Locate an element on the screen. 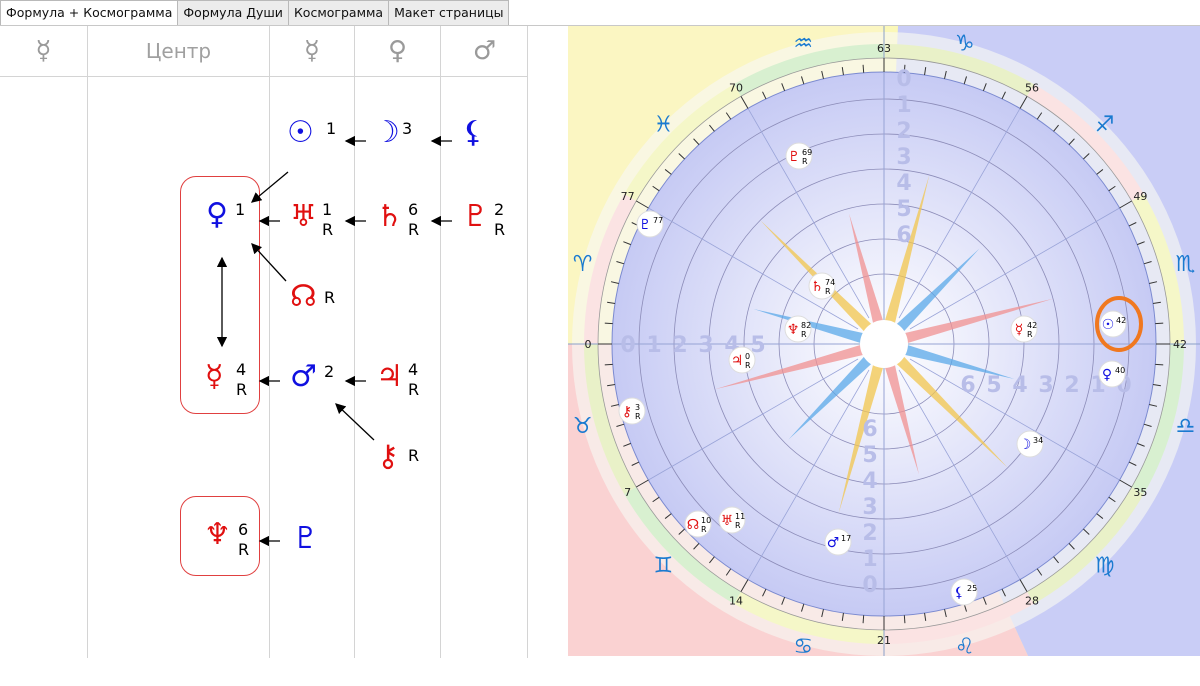 The image size is (1200, 686). planet-marker: ⚷ 3R is located at coordinates (632, 411).